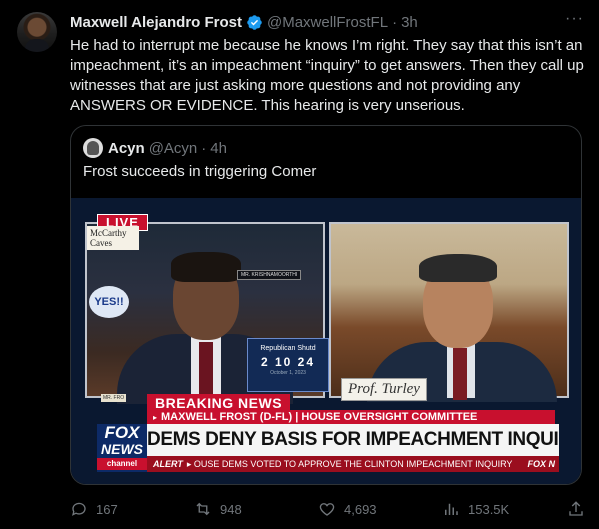 This screenshot has height=529, width=599. Describe the element at coordinates (126, 148) in the screenshot. I see `quoted-author-name: Acyn` at that location.